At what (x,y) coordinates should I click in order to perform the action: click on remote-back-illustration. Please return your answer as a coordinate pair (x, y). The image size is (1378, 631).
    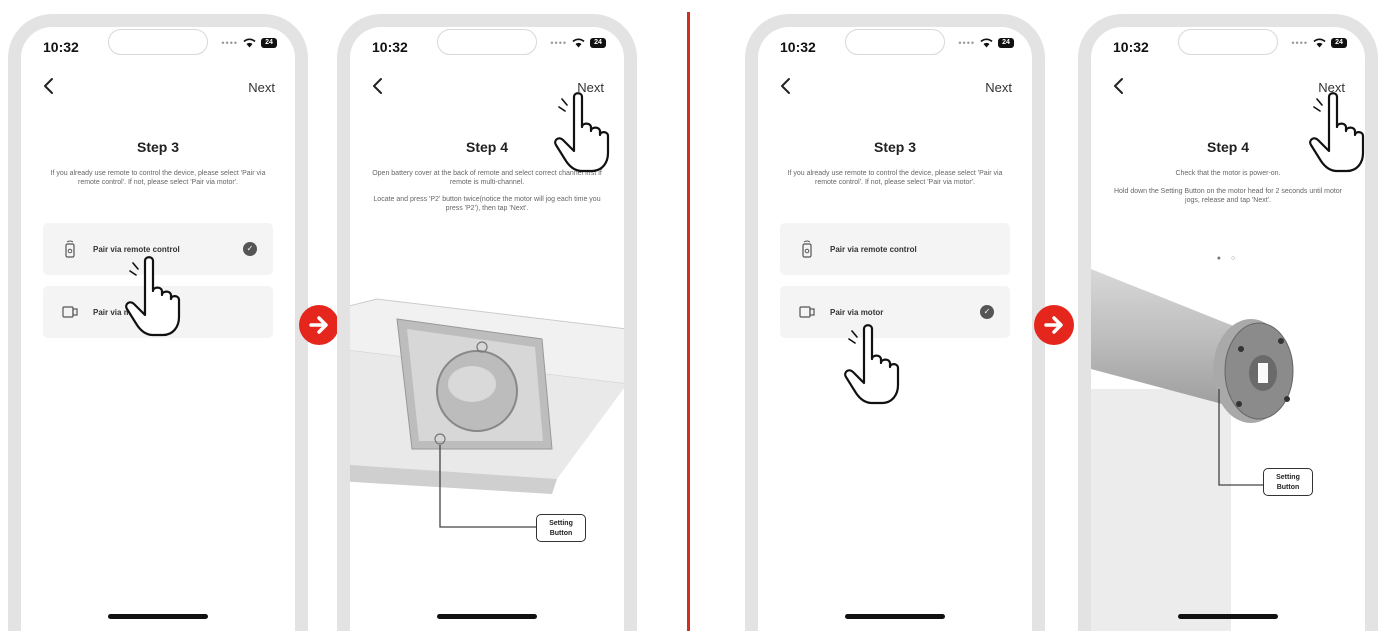
    Looking at the image, I should click on (487, 413).